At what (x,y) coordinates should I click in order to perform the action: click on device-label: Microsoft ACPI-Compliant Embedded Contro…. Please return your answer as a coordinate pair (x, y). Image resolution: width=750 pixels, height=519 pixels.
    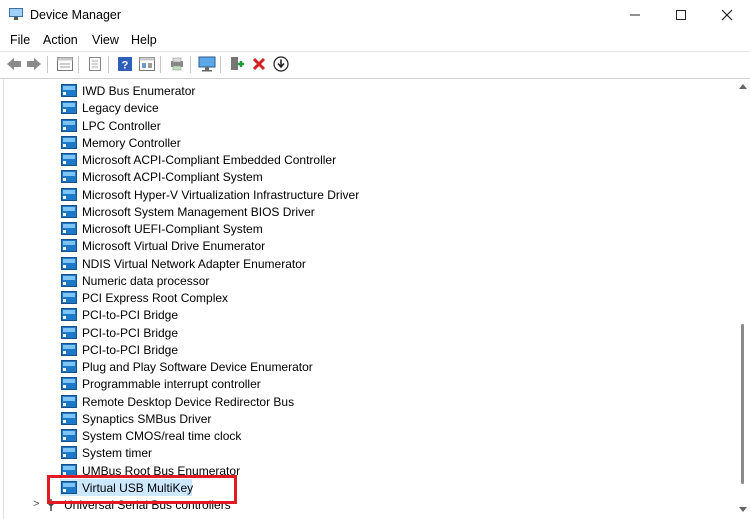
    Looking at the image, I should click on (209, 160).